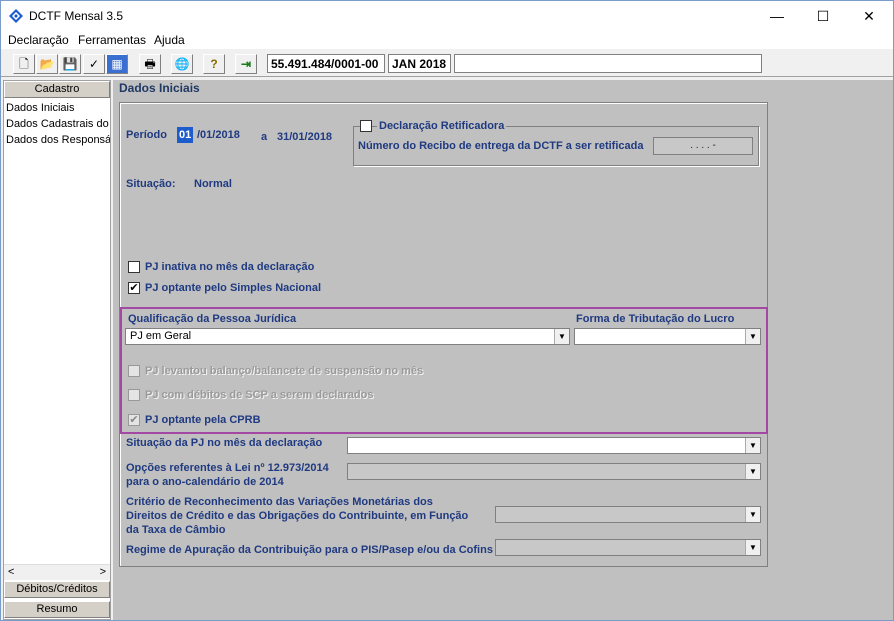  Describe the element at coordinates (47, 64) in the screenshot. I see `open-folder-icon: 📂` at that location.